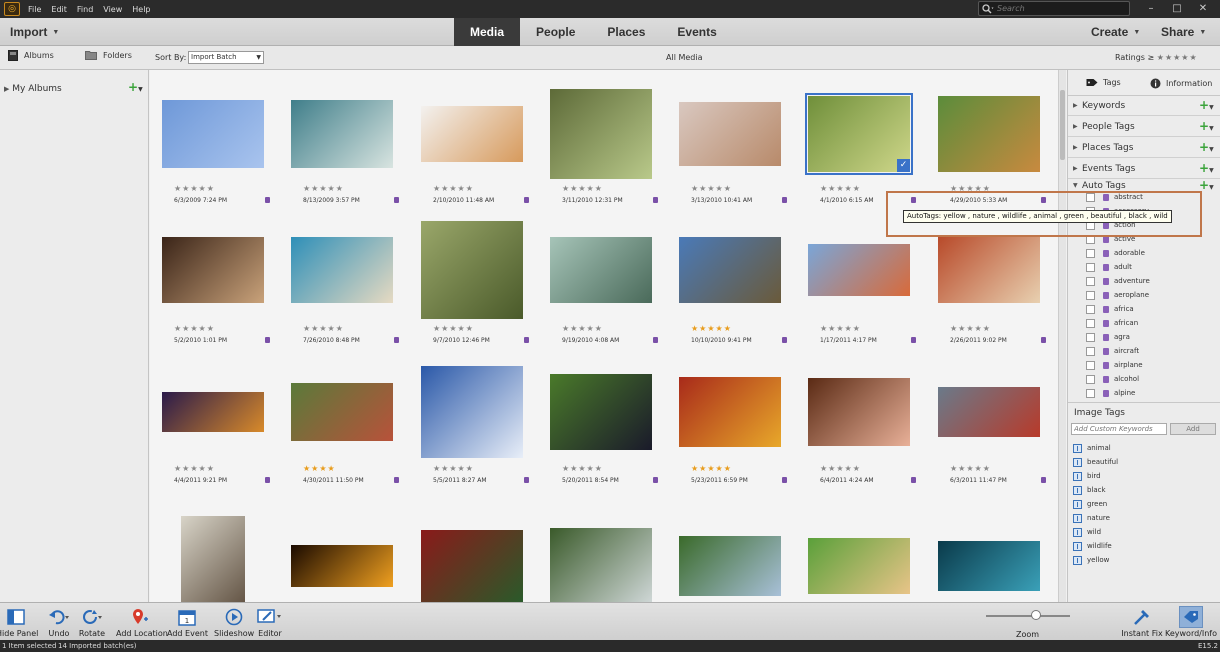 This screenshot has height=652, width=1220. What do you see at coordinates (270, 622) in the screenshot?
I see `editor-button: Editor` at bounding box center [270, 622].